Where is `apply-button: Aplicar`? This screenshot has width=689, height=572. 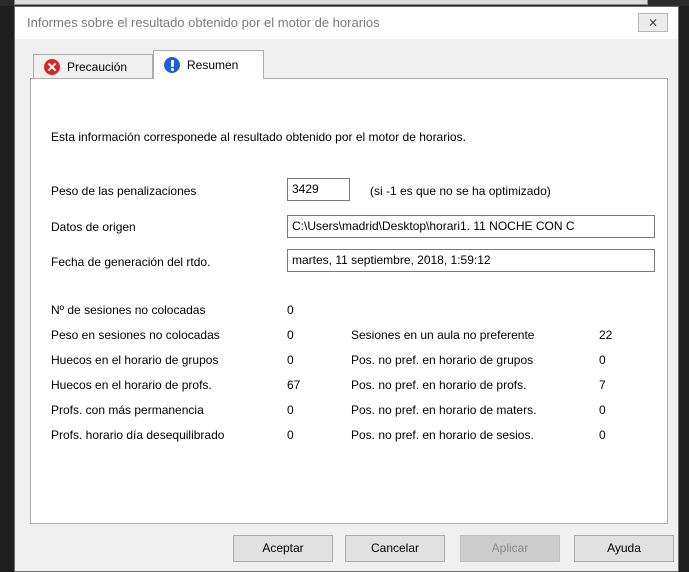 apply-button: Aplicar is located at coordinates (510, 548).